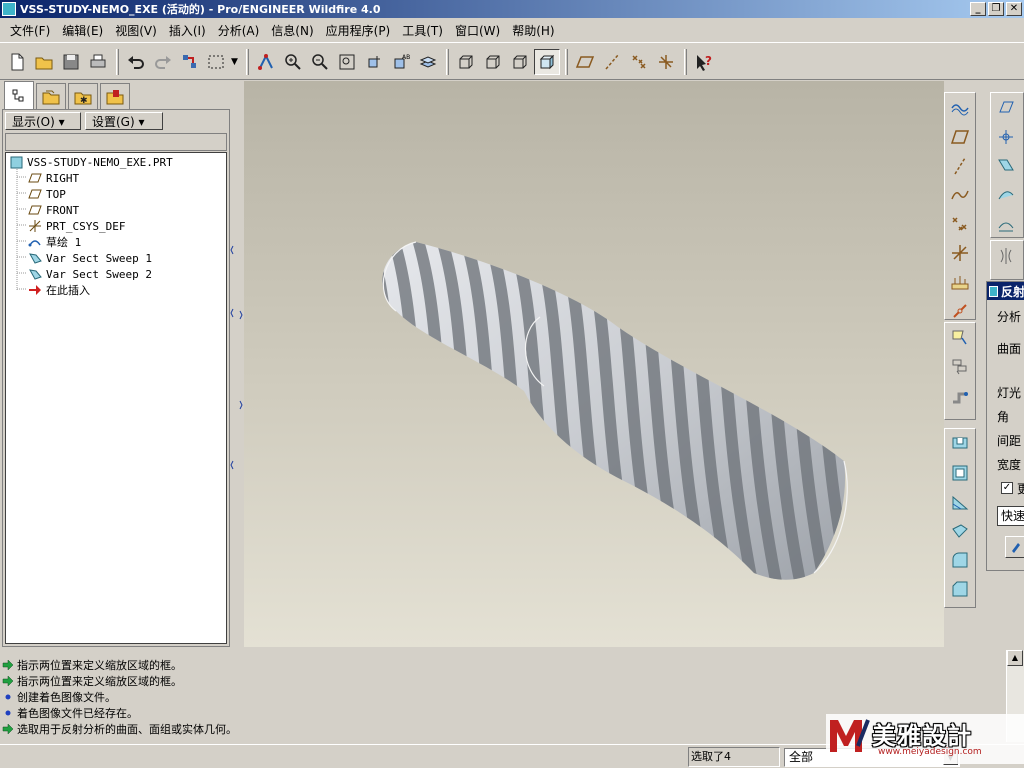  I want to click on dialog-title-bar: 反射, so click(1005, 291).